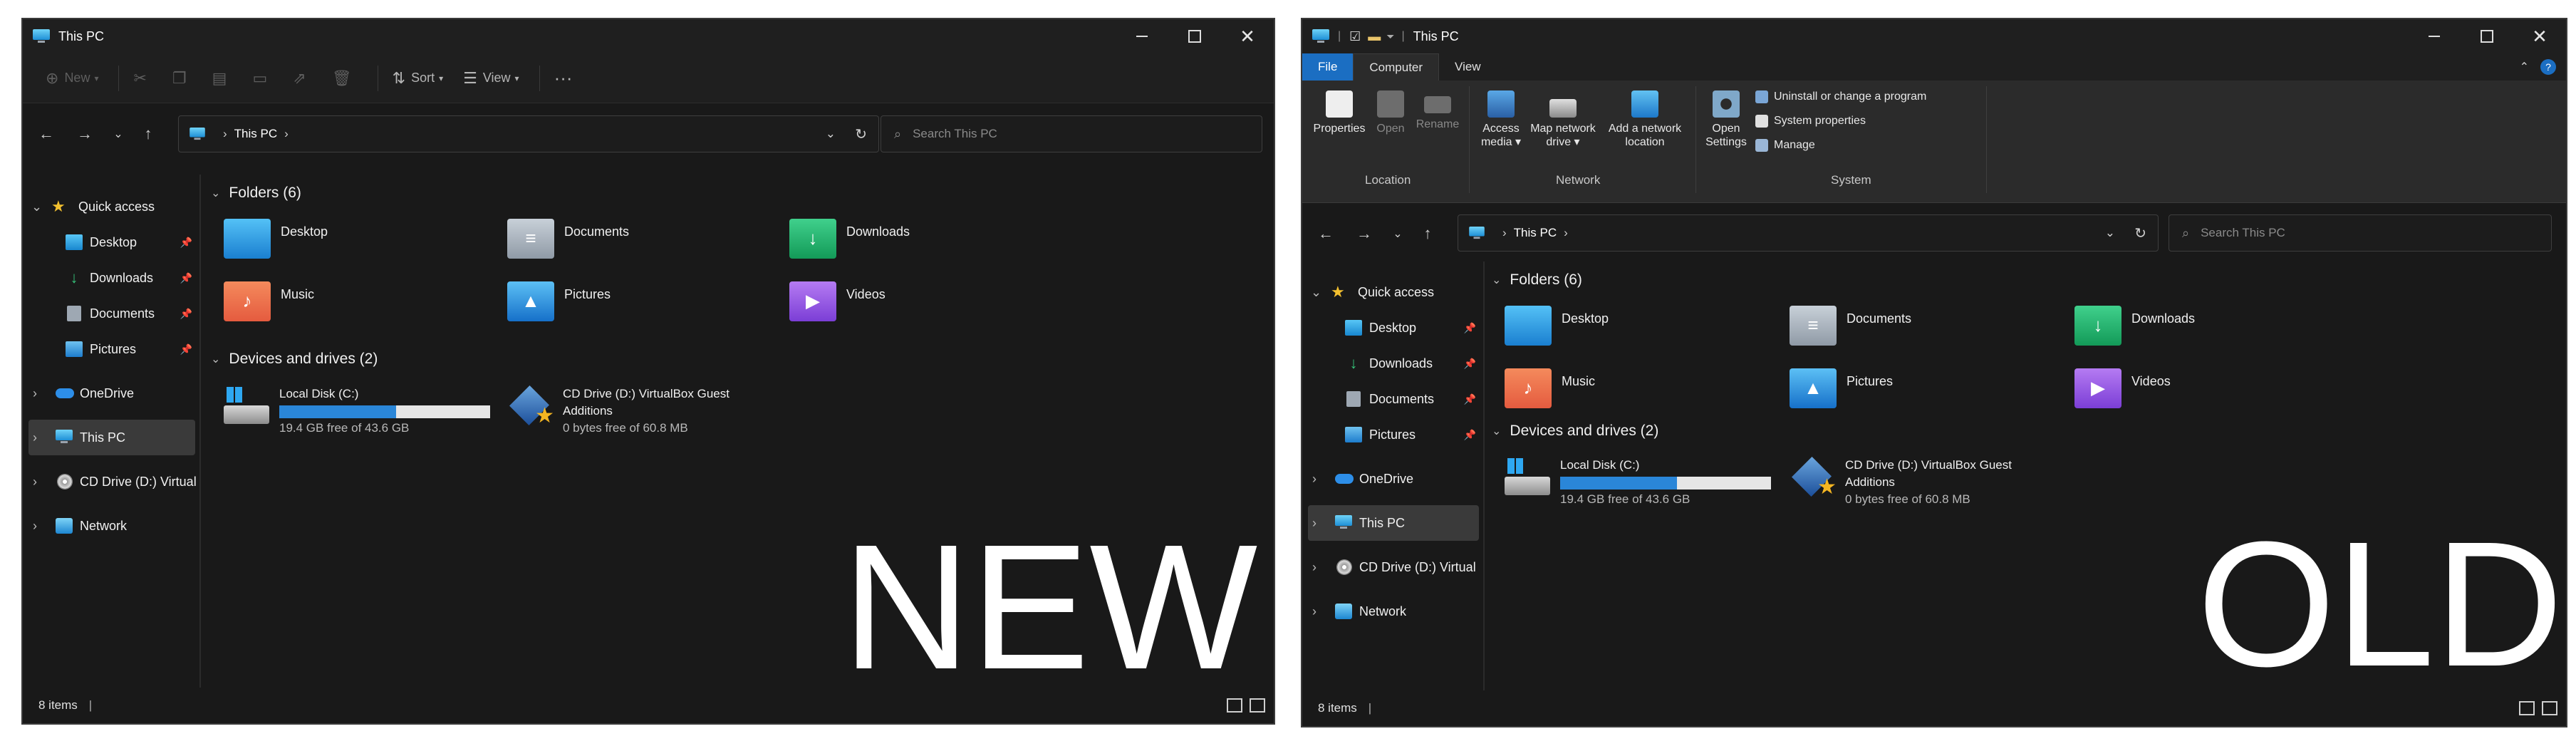 Image resolution: width=2576 pixels, height=751 pixels. Describe the element at coordinates (1501, 119) in the screenshot. I see `access-media-button: Access media ▾` at that location.